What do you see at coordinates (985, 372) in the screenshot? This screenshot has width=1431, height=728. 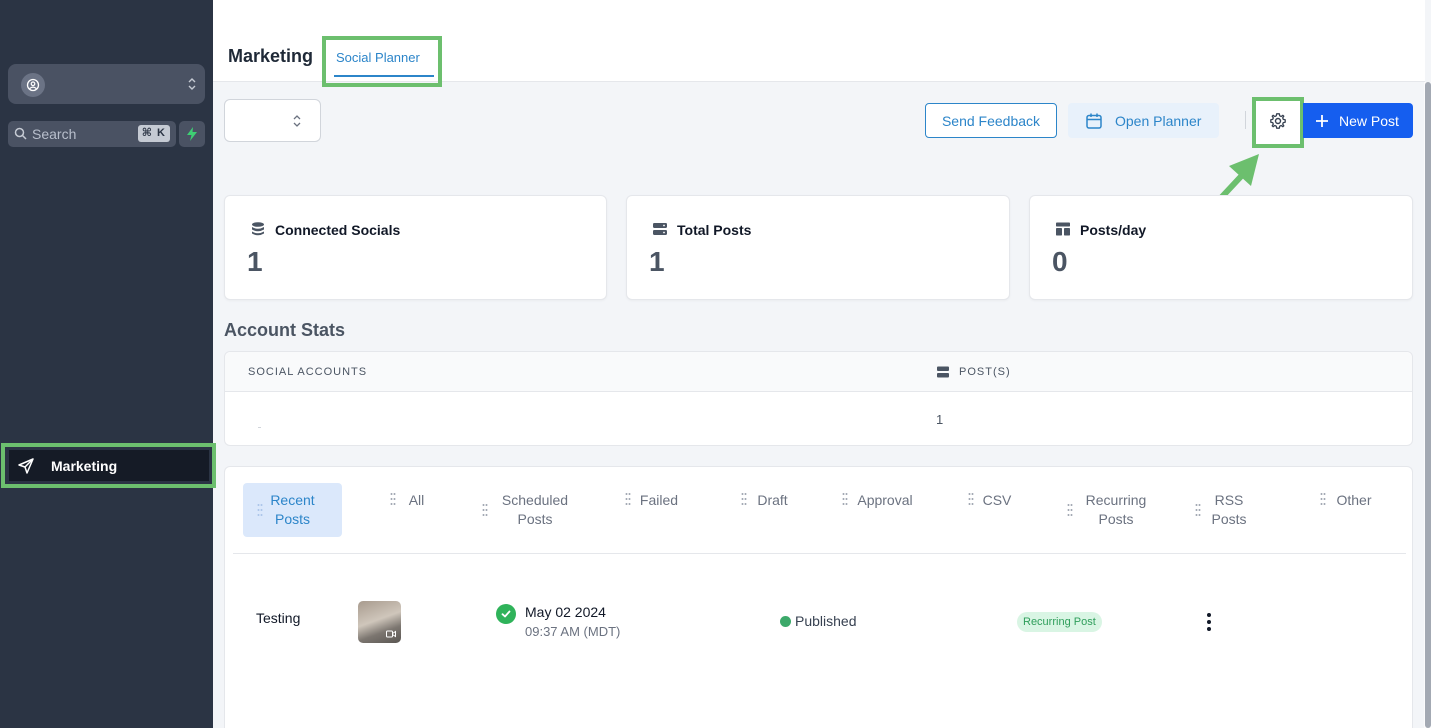 I see `column-header-posts: POST(S)` at bounding box center [985, 372].